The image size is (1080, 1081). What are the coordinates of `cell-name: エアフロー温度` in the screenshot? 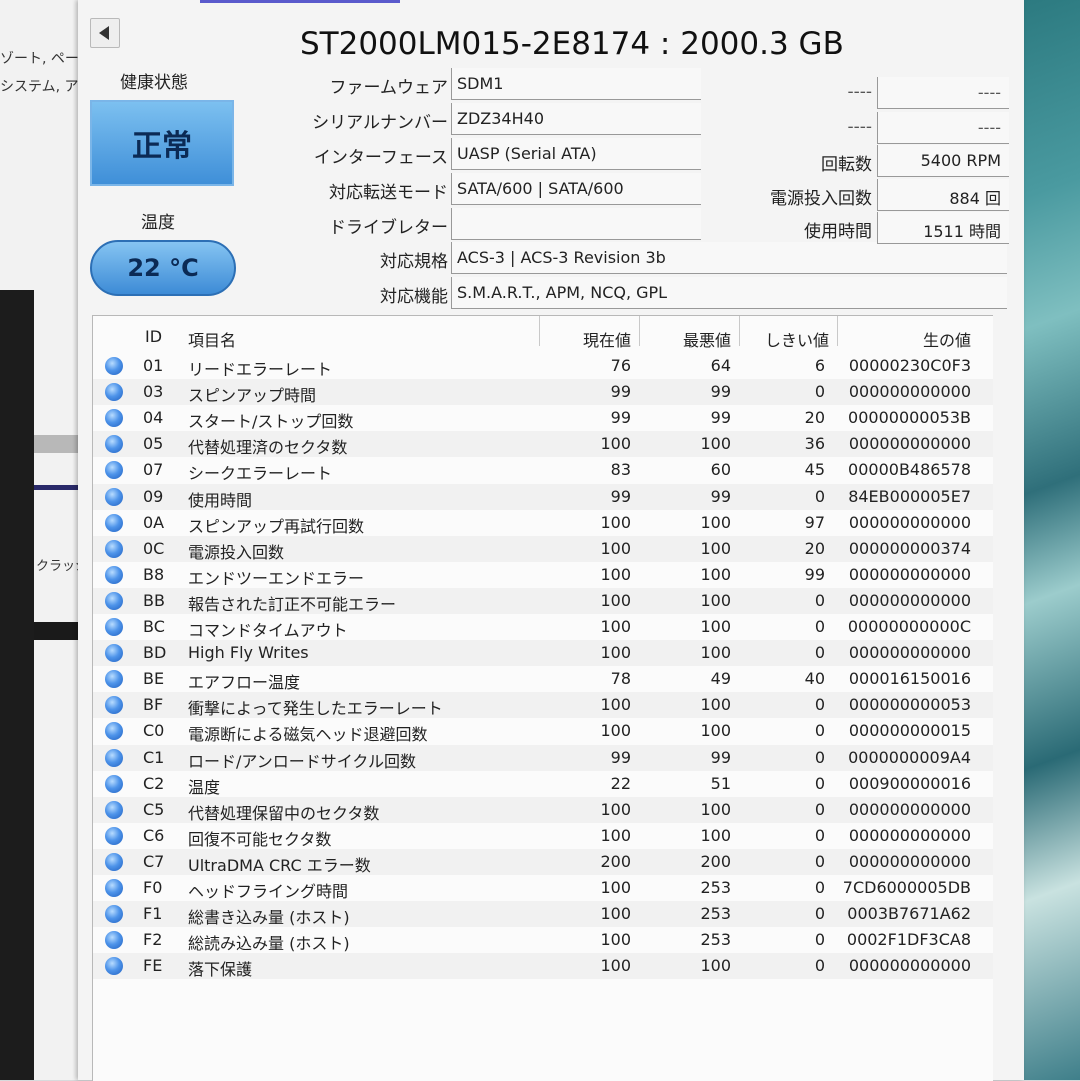 It's located at (244, 683).